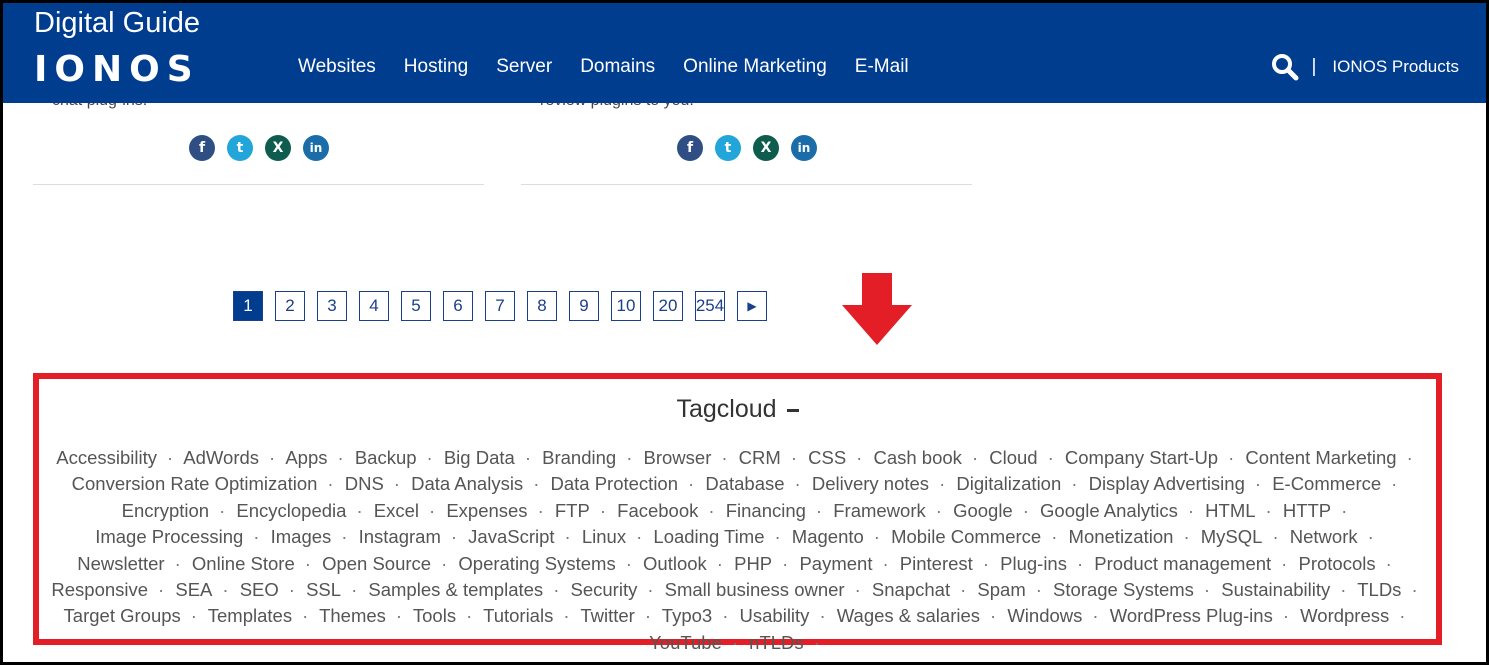  I want to click on tag-link: WordPress Plug-ins, so click(1191, 615).